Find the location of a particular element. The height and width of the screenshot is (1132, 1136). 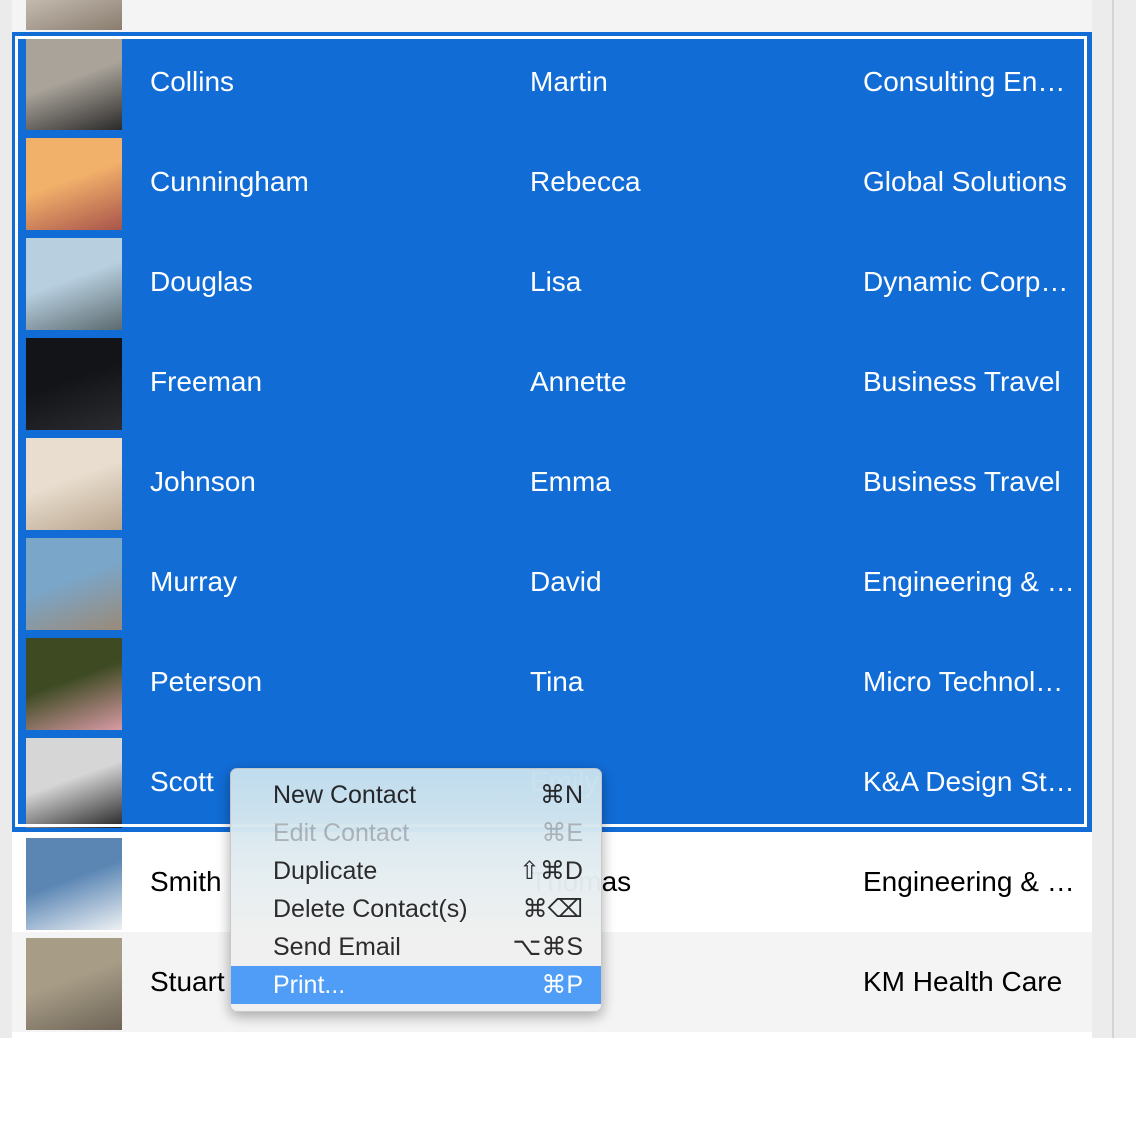

menu-item-delete-contact-s: Delete Contact(s) ⌘⌫ is located at coordinates (416, 909).